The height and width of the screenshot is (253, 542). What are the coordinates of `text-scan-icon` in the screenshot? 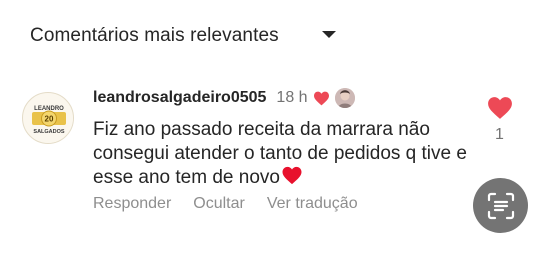 It's located at (500, 205).